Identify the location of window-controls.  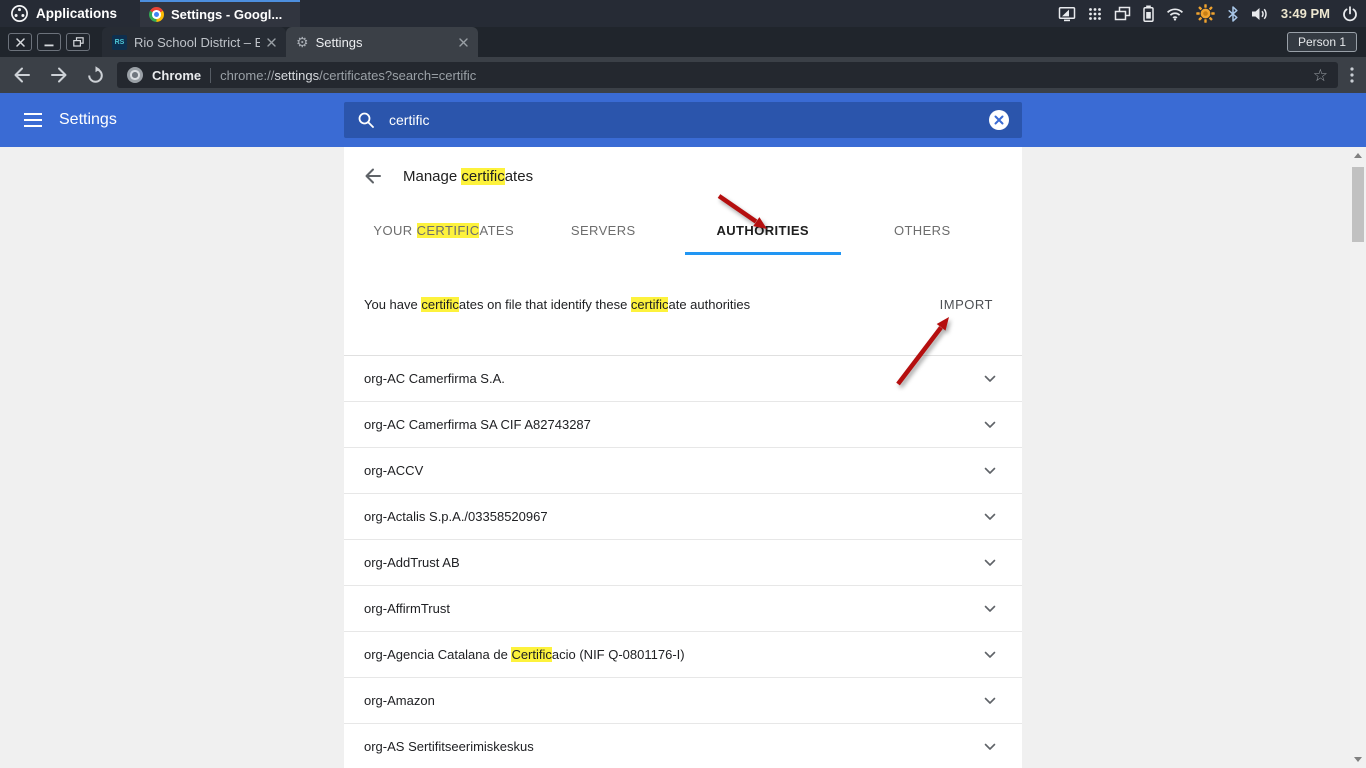
(49, 42).